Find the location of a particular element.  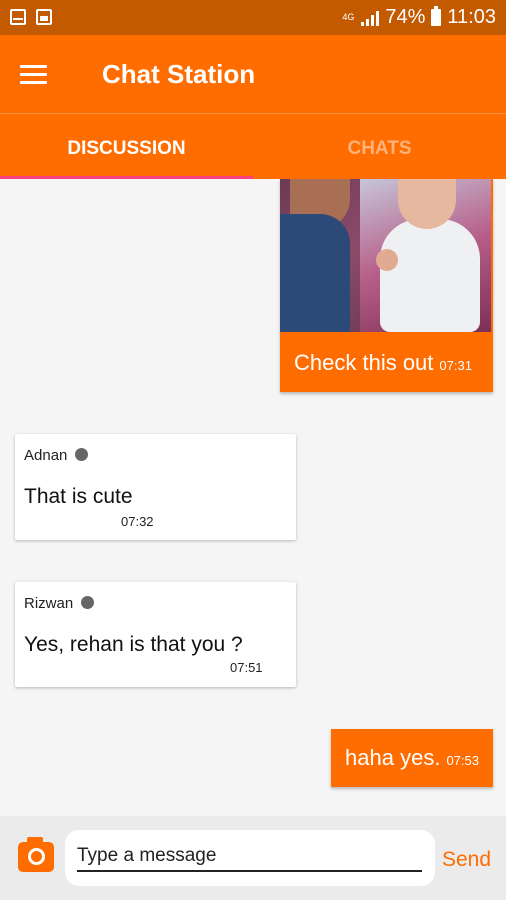

outgoing-image-message: Check this out 07:31 is located at coordinates (386, 285).